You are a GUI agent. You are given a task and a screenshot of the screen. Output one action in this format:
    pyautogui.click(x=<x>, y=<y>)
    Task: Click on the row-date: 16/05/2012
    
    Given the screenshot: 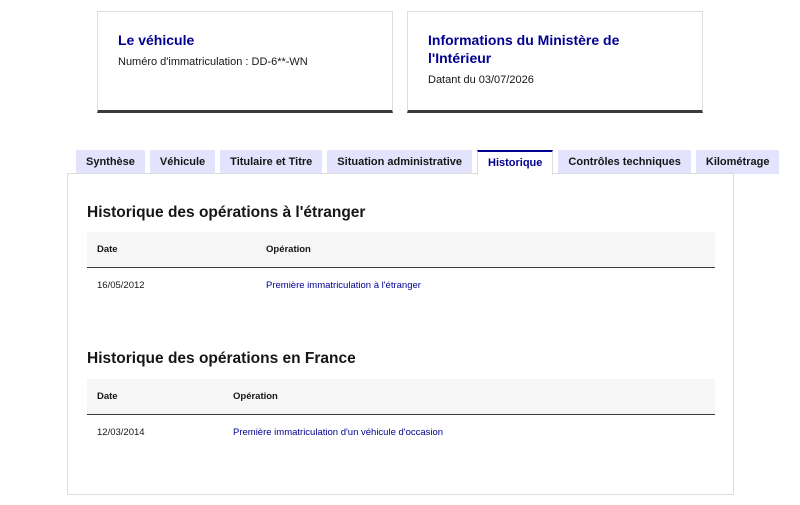 What is the action you would take?
    pyautogui.click(x=121, y=285)
    